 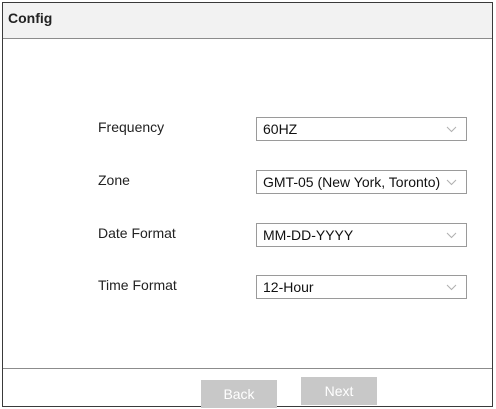 What do you see at coordinates (247, 129) in the screenshot?
I see `frequency-row: Frequency 60HZ` at bounding box center [247, 129].